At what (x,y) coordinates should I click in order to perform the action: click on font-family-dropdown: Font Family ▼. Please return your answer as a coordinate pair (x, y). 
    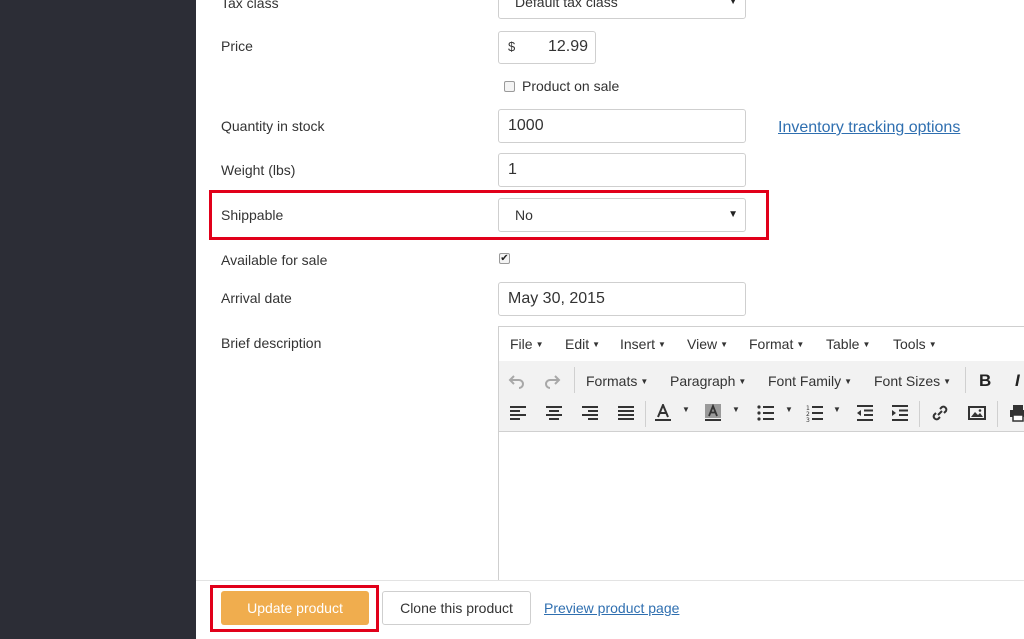
    Looking at the image, I should click on (810, 381).